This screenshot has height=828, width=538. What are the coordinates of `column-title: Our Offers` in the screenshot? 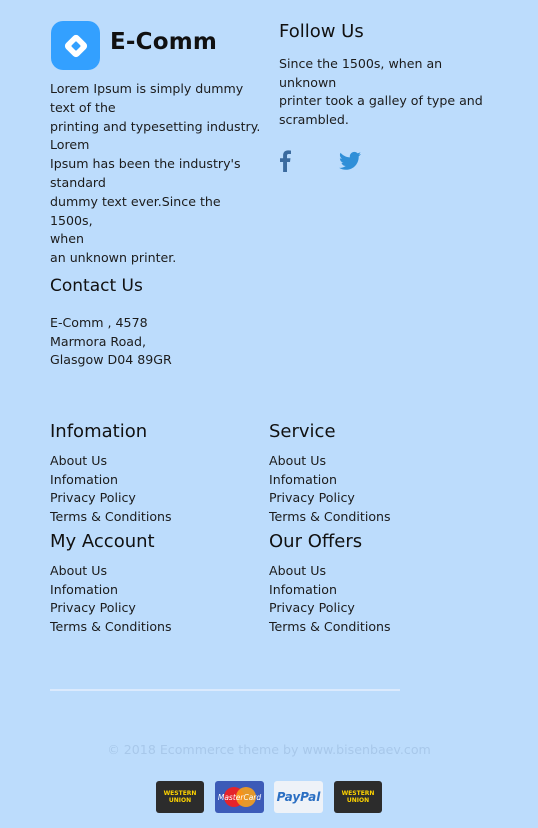 It's located at (316, 541).